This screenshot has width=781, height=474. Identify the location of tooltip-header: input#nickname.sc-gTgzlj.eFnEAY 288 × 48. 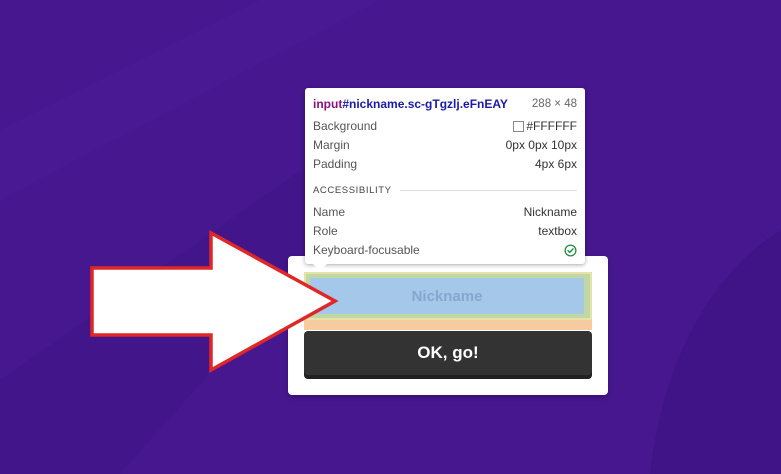
(445, 104).